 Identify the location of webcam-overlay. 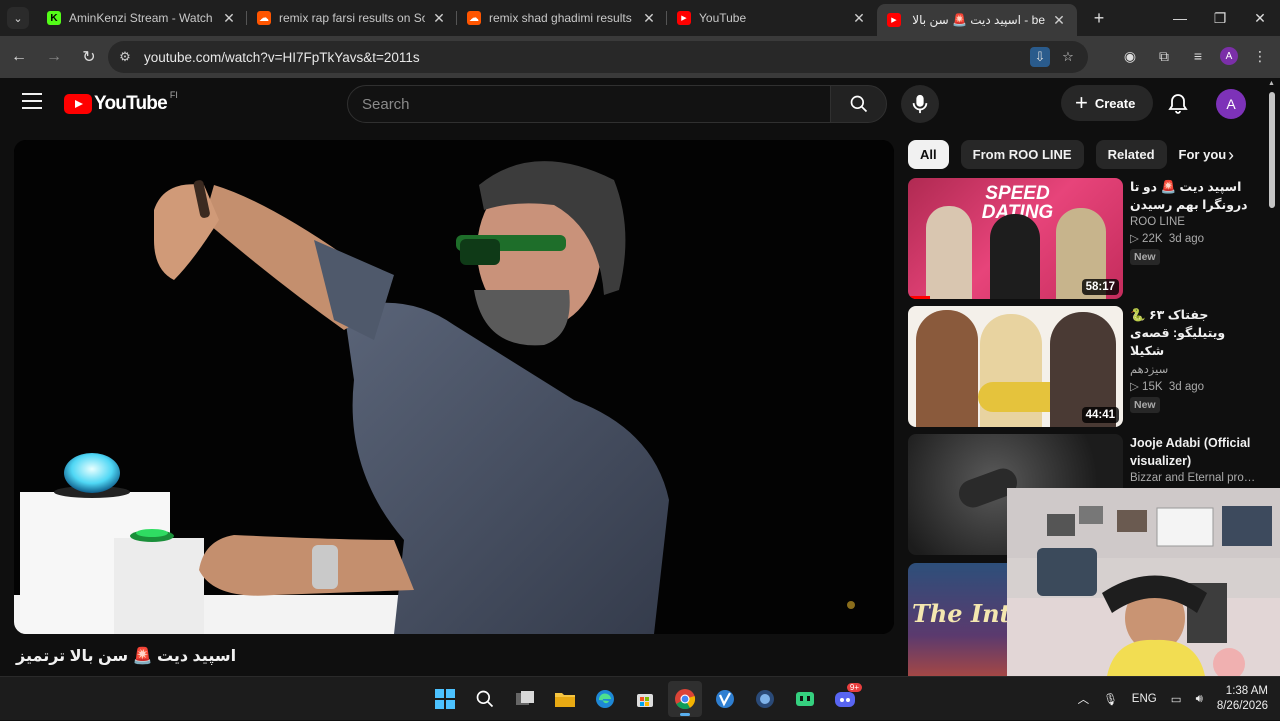
(1143, 582).